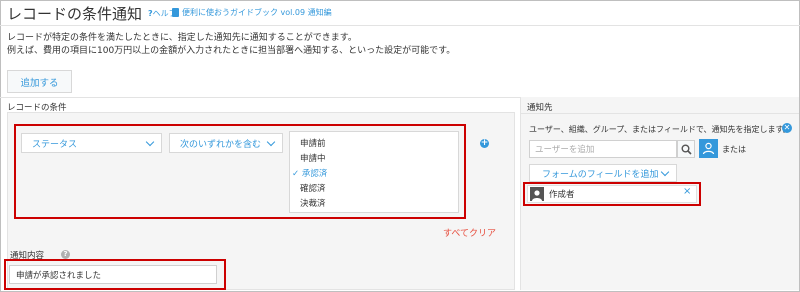 This screenshot has width=800, height=292. Describe the element at coordinates (603, 149) in the screenshot. I see `user-search-input: ユーザーを追加` at that location.